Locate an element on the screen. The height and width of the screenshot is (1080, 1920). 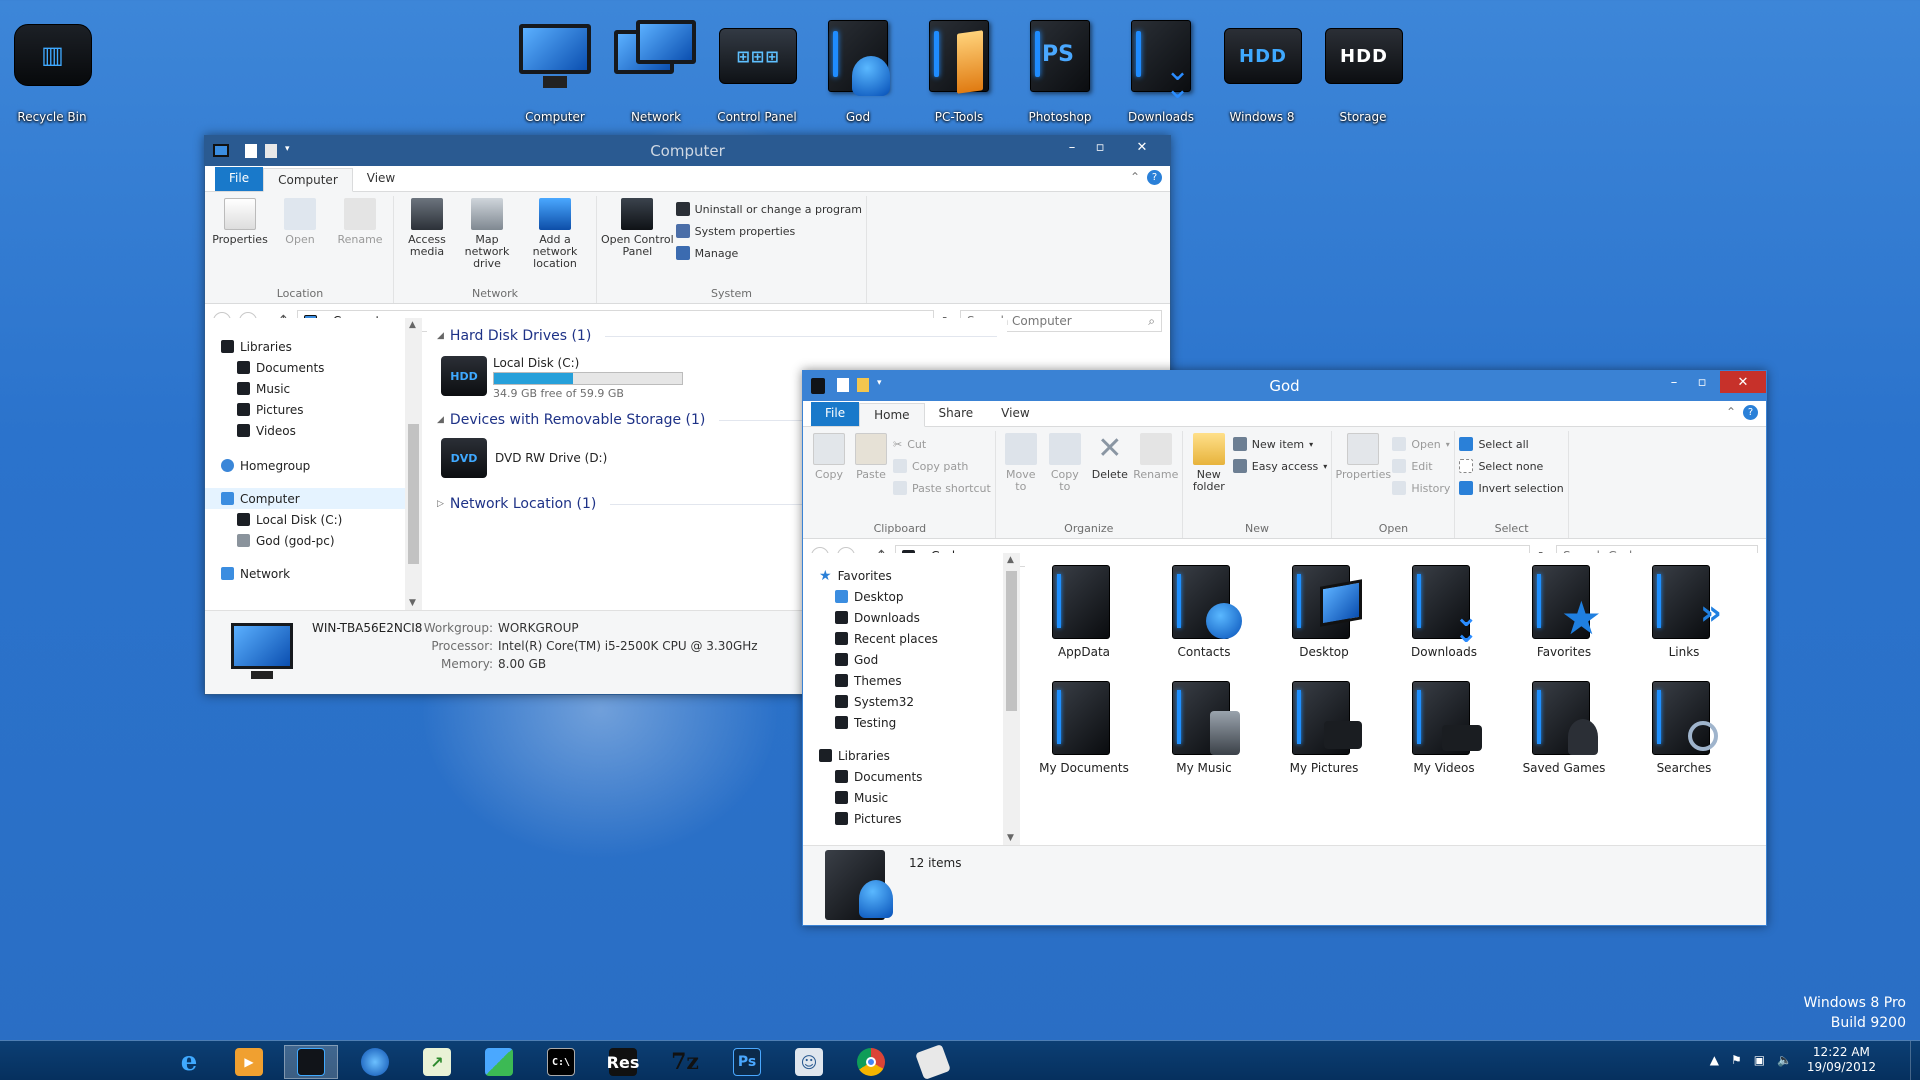
taskbar-photoshop: Ps is located at coordinates (747, 1062).